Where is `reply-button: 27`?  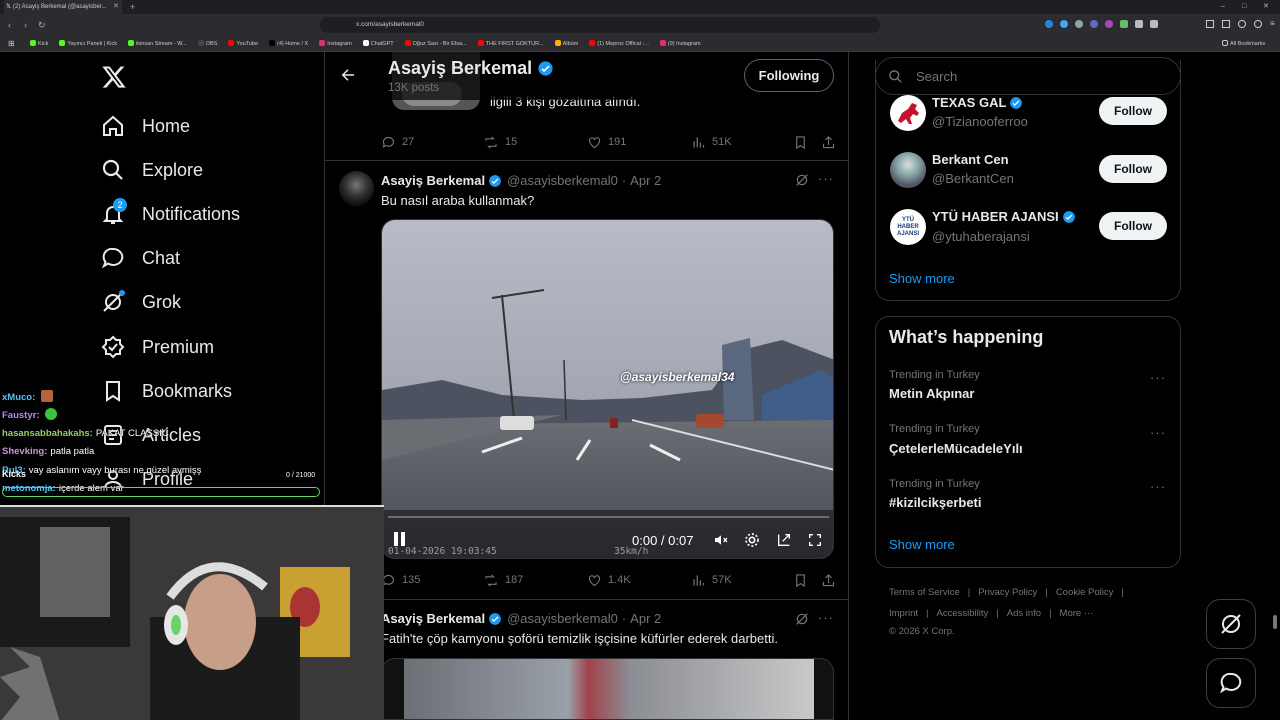
reply-button: 27 is located at coordinates (432, 142).